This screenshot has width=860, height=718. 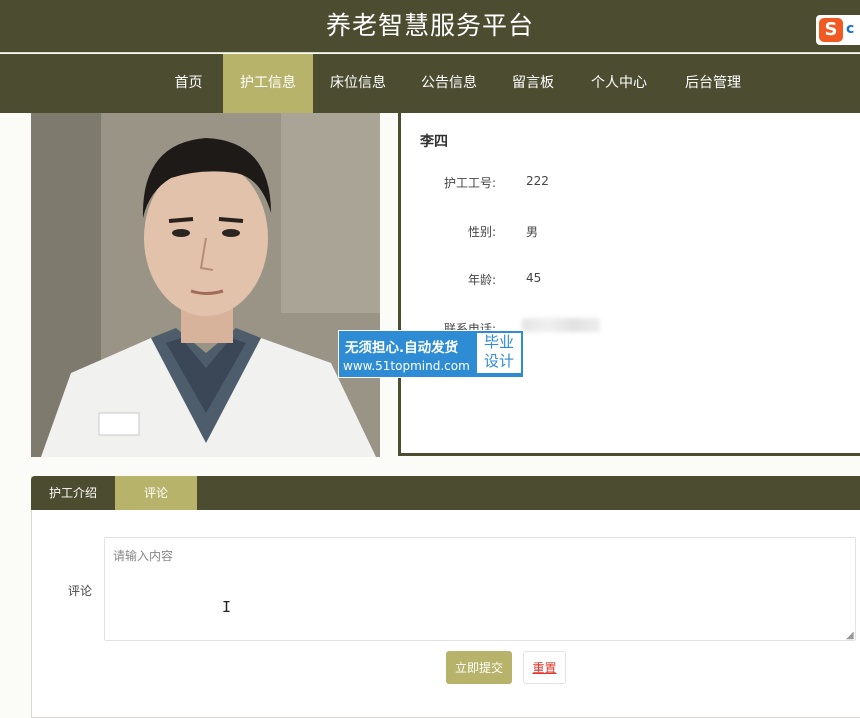 What do you see at coordinates (713, 83) in the screenshot?
I see `nav-item-admin: 后台管理` at bounding box center [713, 83].